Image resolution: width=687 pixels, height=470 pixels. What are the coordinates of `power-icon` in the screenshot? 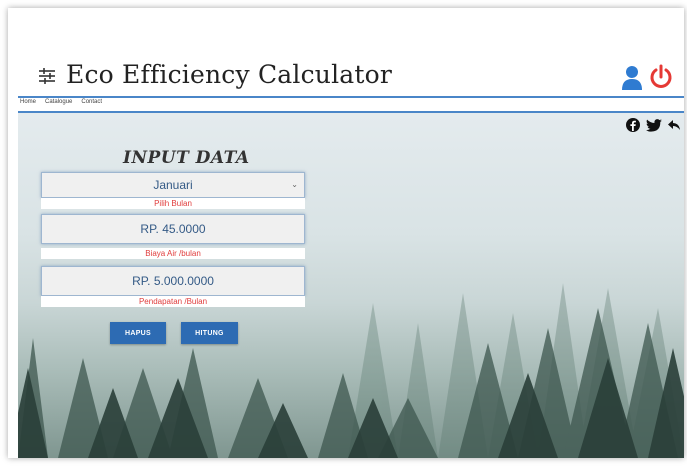 It's located at (661, 77).